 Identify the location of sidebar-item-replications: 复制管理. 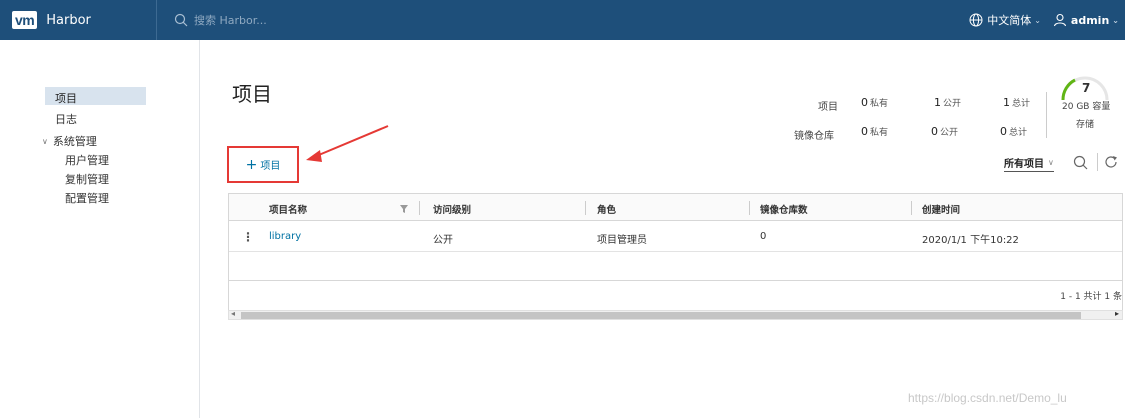
(87, 179).